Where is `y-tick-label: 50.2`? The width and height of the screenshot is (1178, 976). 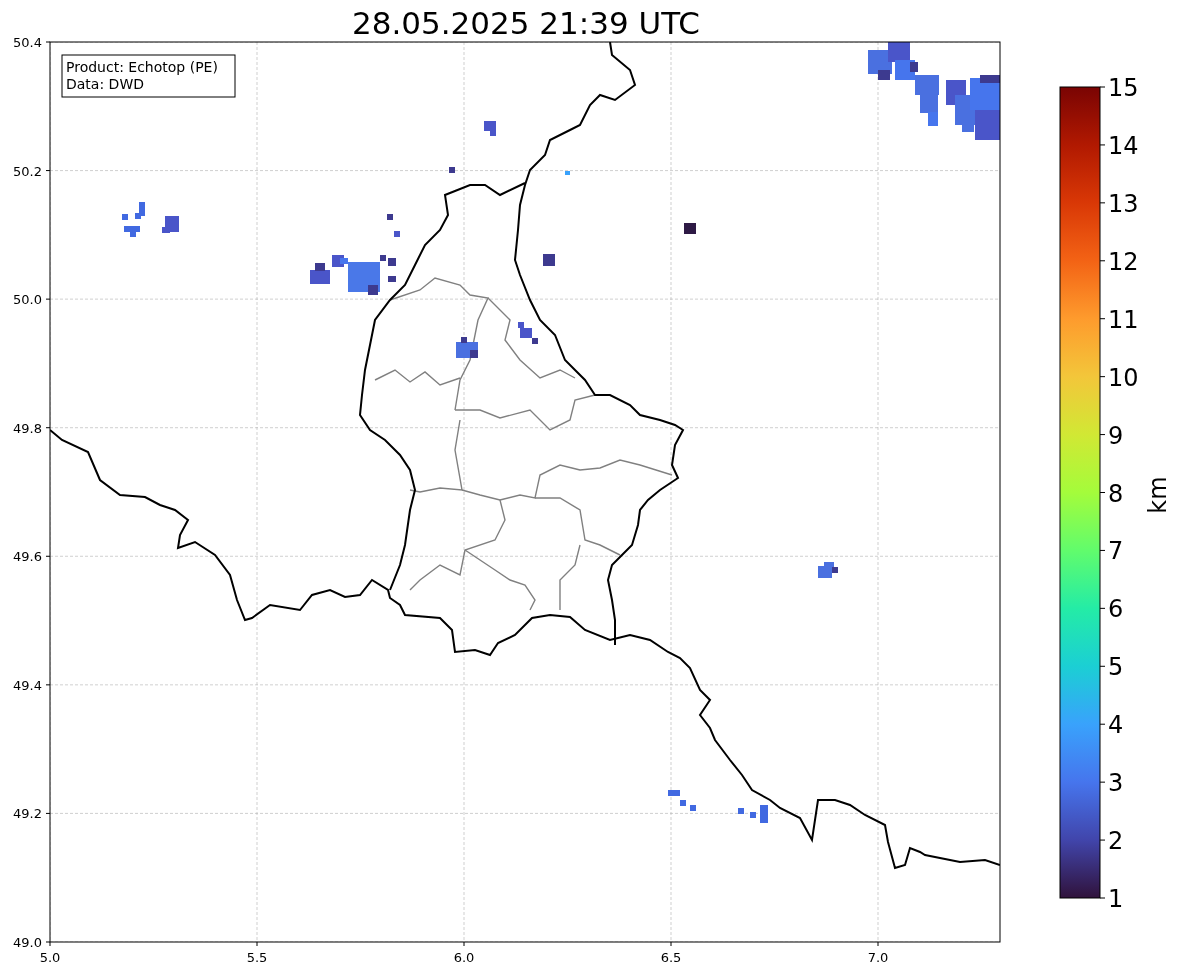 y-tick-label: 50.2 is located at coordinates (27, 171).